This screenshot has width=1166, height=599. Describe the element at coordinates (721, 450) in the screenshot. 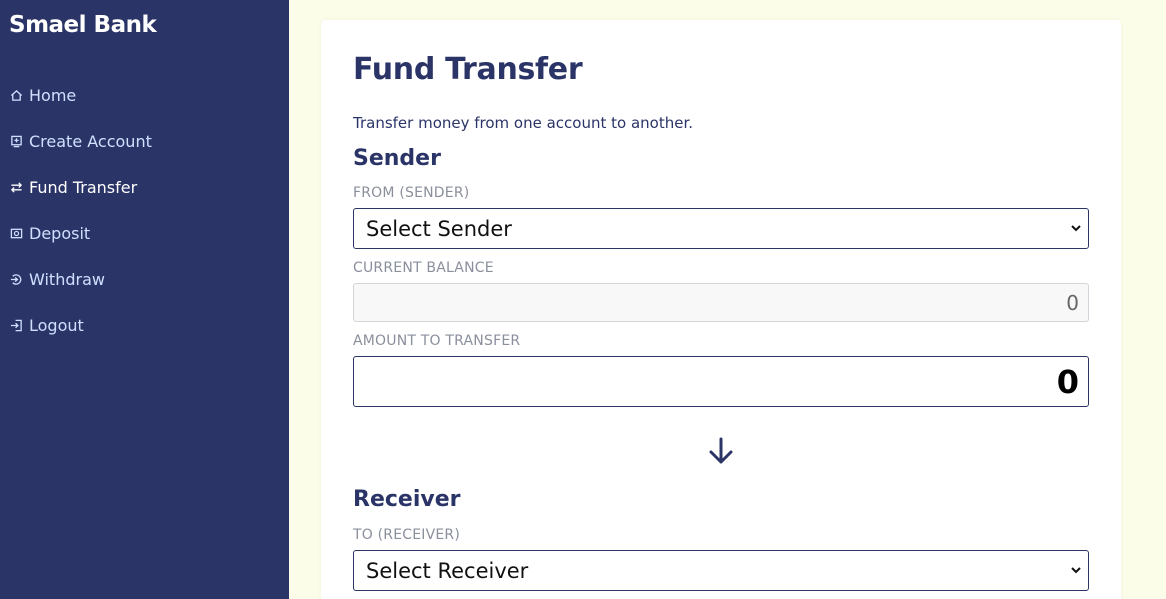

I see `arrow-down-icon` at that location.